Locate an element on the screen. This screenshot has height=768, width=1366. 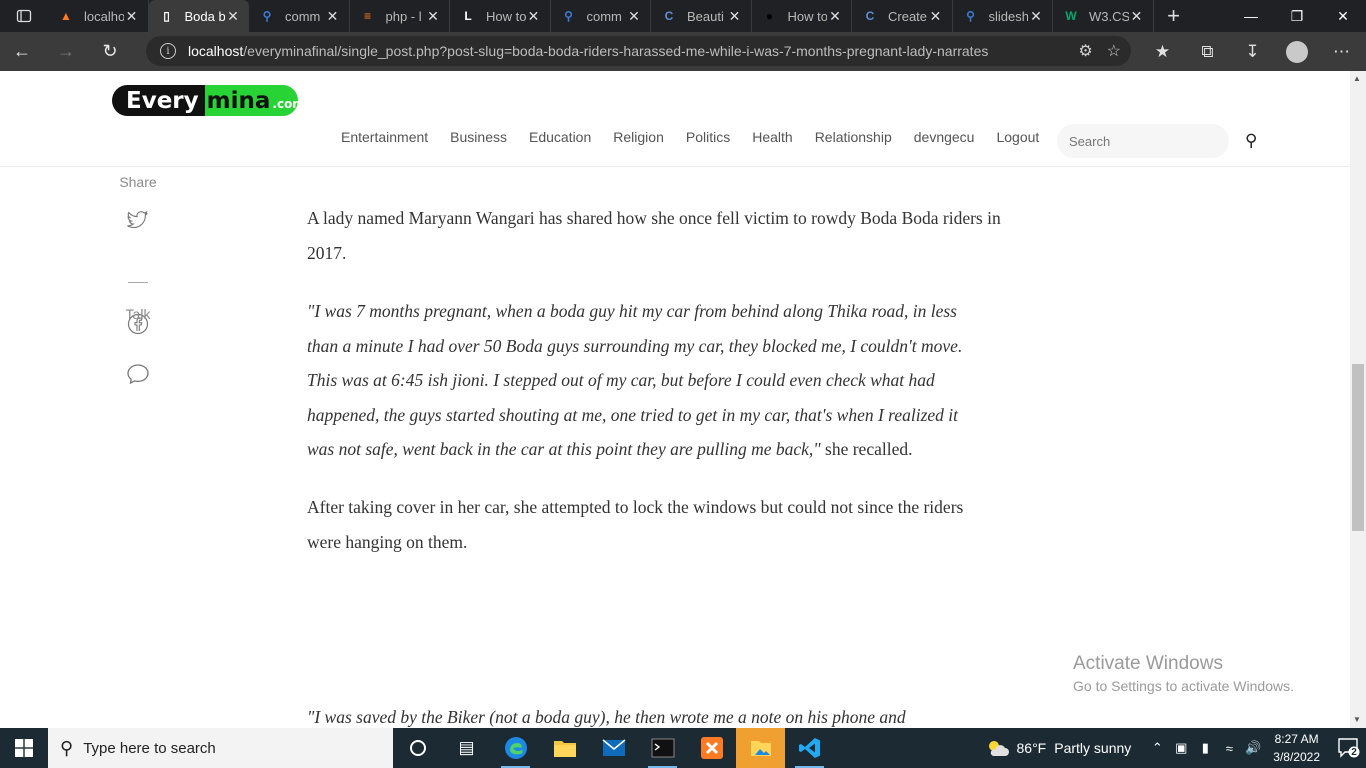
twitter-icon is located at coordinates (138, 220).